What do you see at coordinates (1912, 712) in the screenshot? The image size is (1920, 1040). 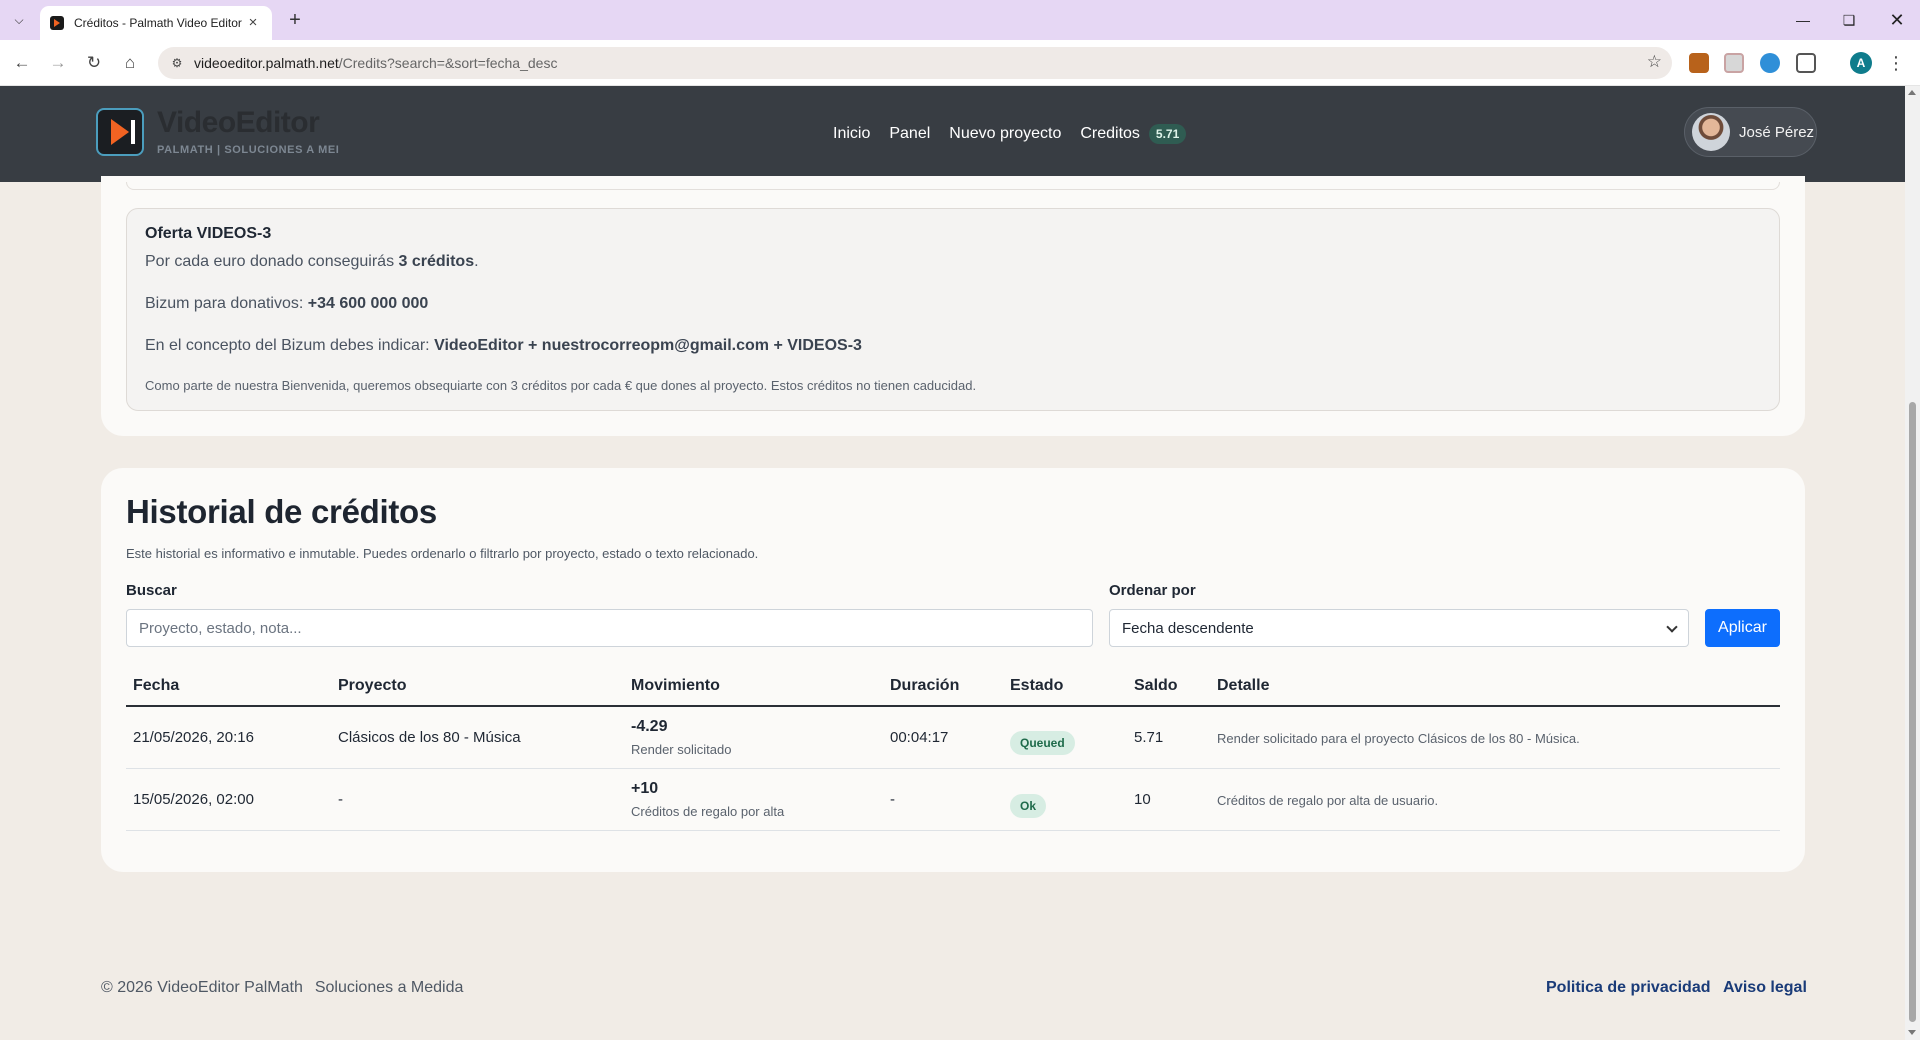 I see `scrollbar-thumb` at bounding box center [1912, 712].